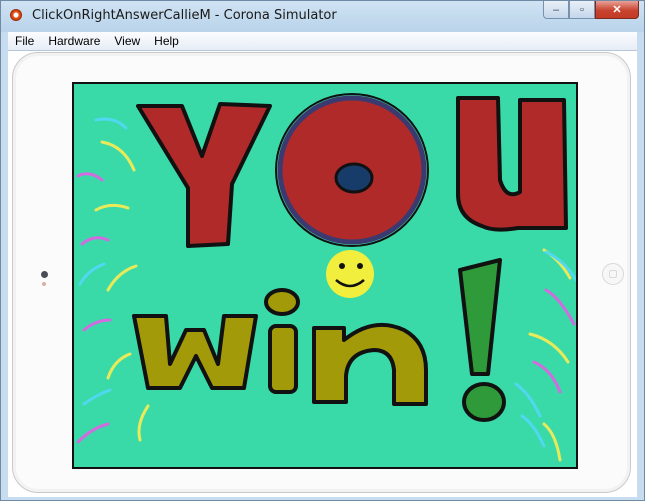 This screenshot has width=645, height=501. I want to click on maximize-button: ▫, so click(582, 10).